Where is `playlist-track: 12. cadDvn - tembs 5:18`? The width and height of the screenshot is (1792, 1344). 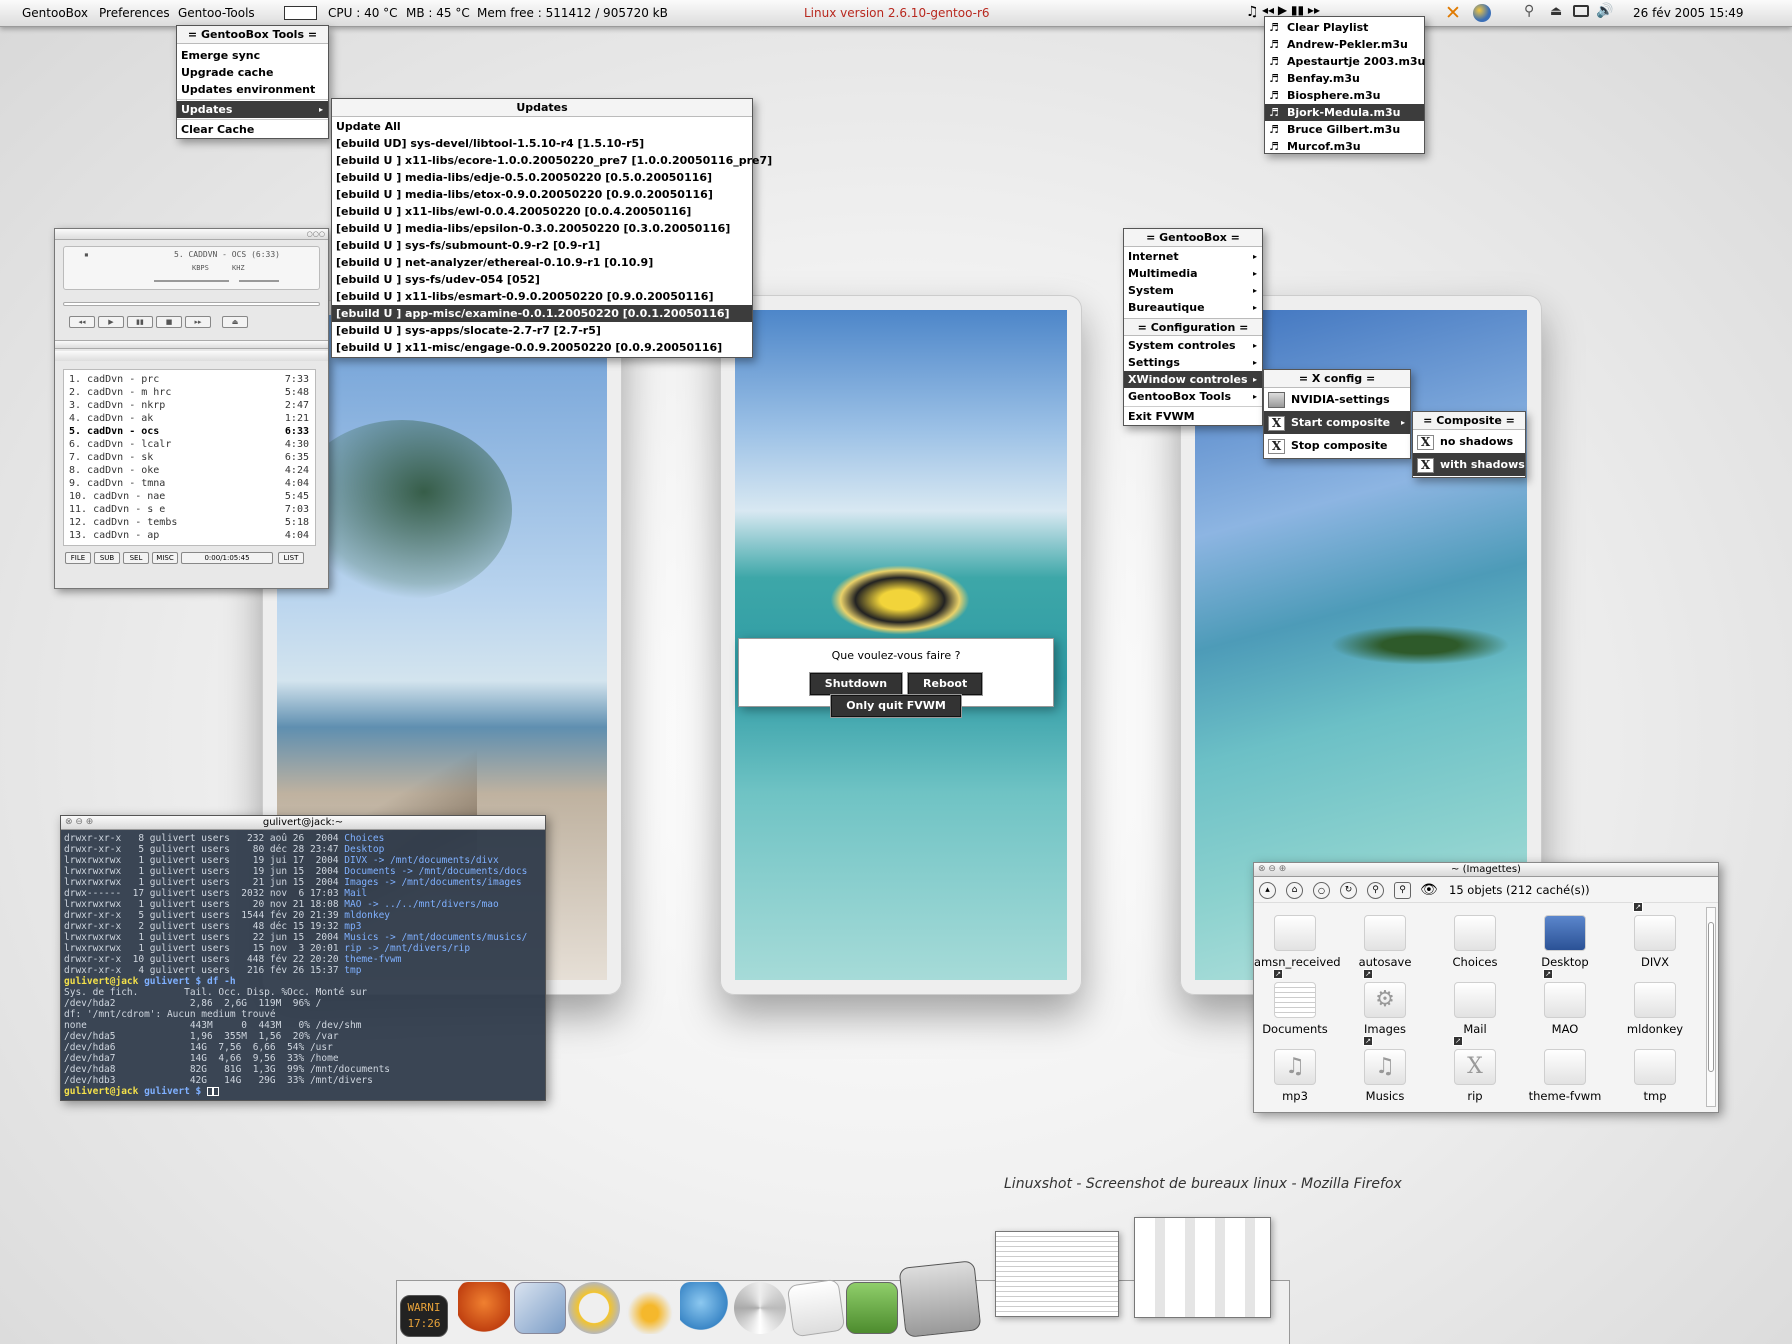 playlist-track: 12. cadDvn - tembs 5:18 is located at coordinates (189, 522).